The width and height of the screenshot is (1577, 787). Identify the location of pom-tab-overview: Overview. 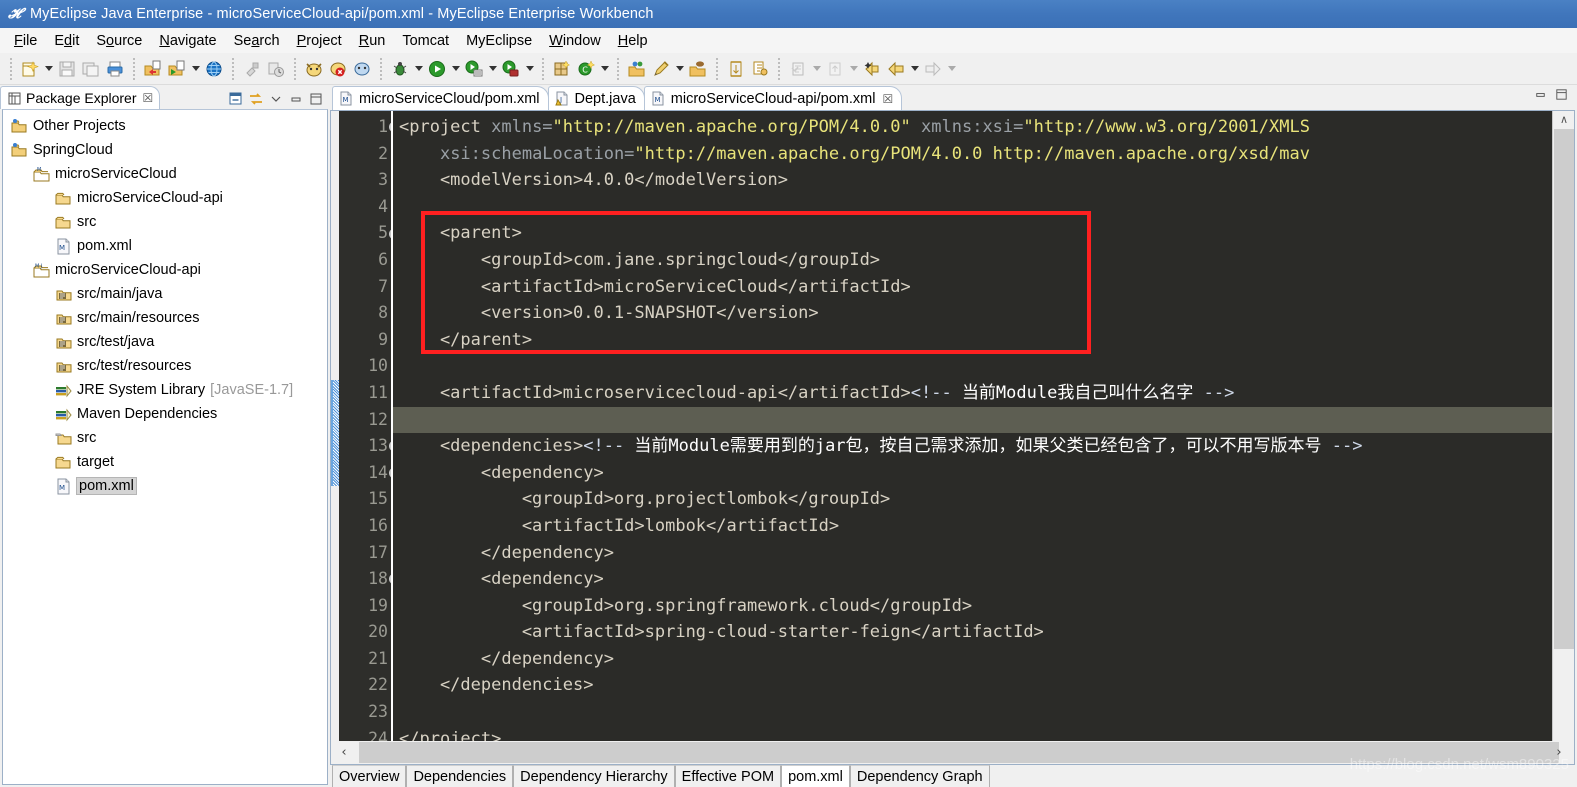
(369, 776).